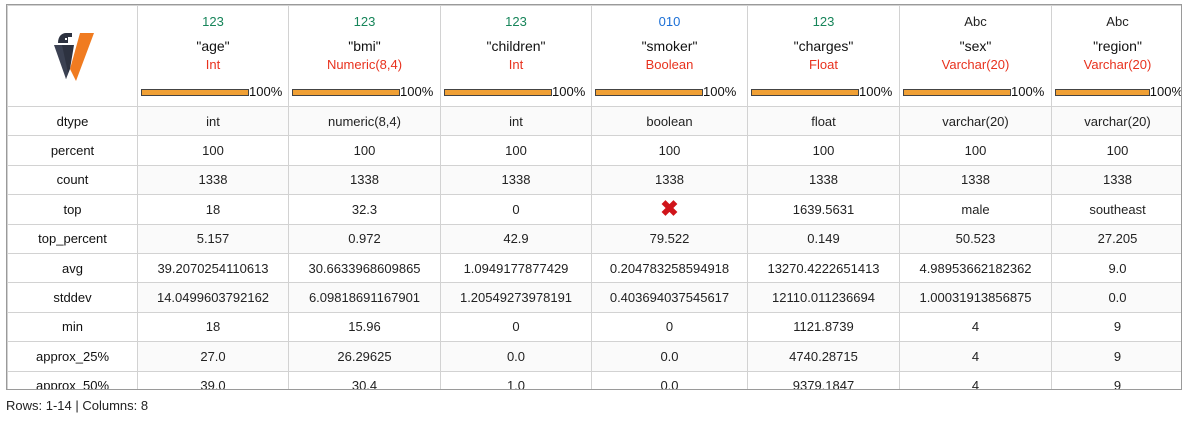  Describe the element at coordinates (1116, 327) in the screenshot. I see `table-cell: 9` at that location.